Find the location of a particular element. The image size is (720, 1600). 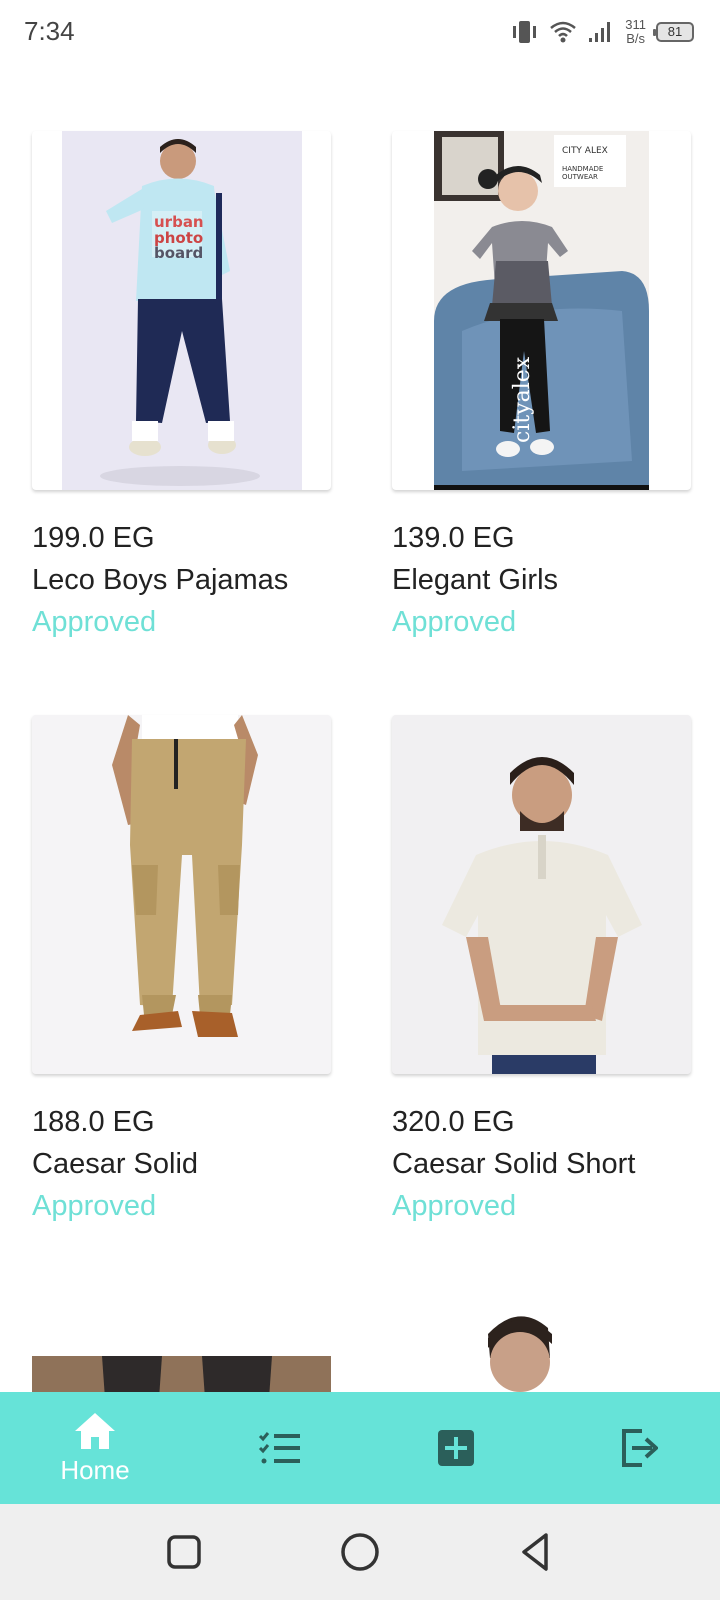

product-title: Elegant Girls is located at coordinates (475, 580).